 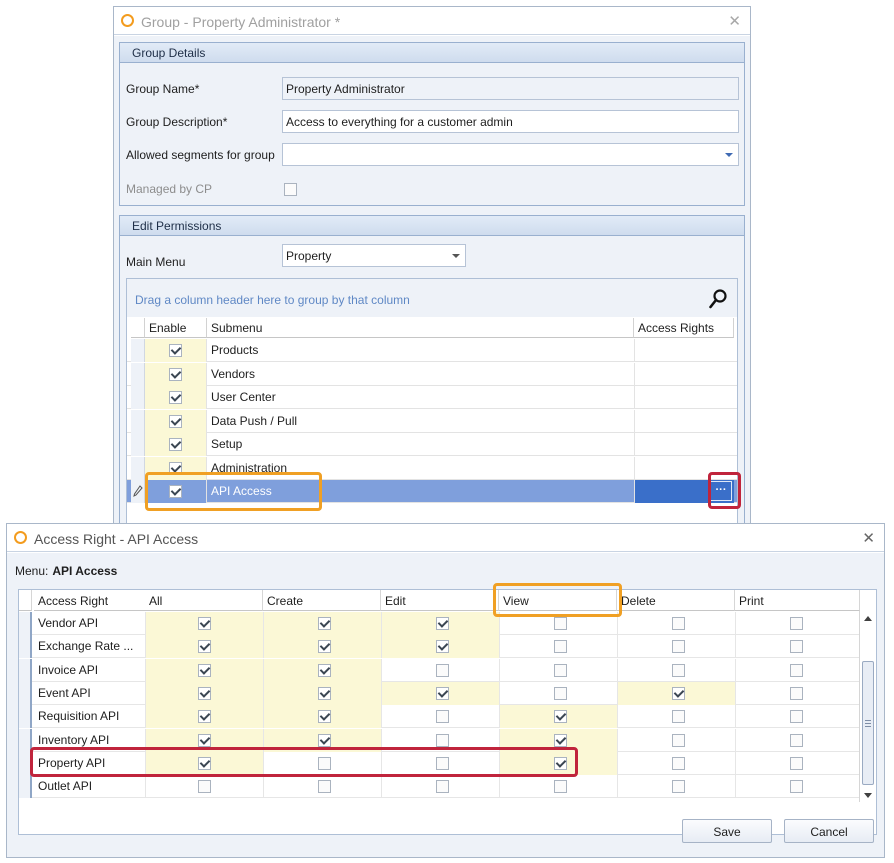 What do you see at coordinates (727, 831) in the screenshot?
I see `save-button: Save` at bounding box center [727, 831].